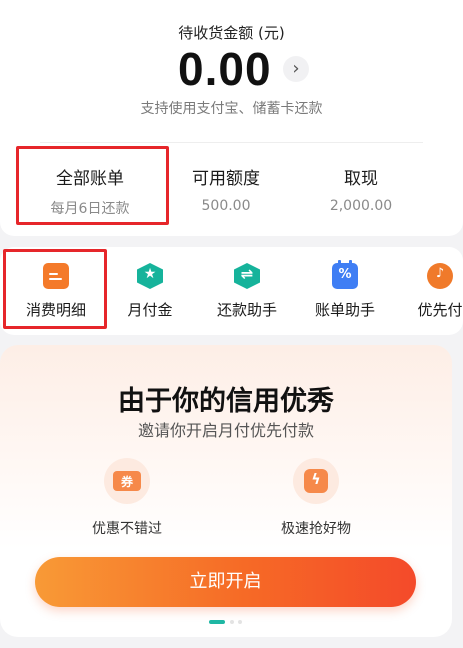  I want to click on lightning-bag-icon: ϟ, so click(316, 481).